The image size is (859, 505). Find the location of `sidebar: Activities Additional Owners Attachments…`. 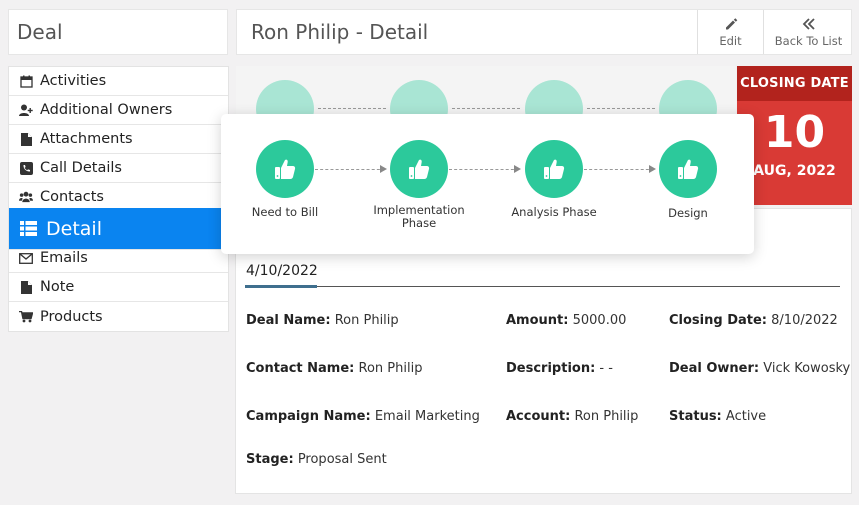

sidebar: Activities Additional Owners Attachments… is located at coordinates (118, 199).